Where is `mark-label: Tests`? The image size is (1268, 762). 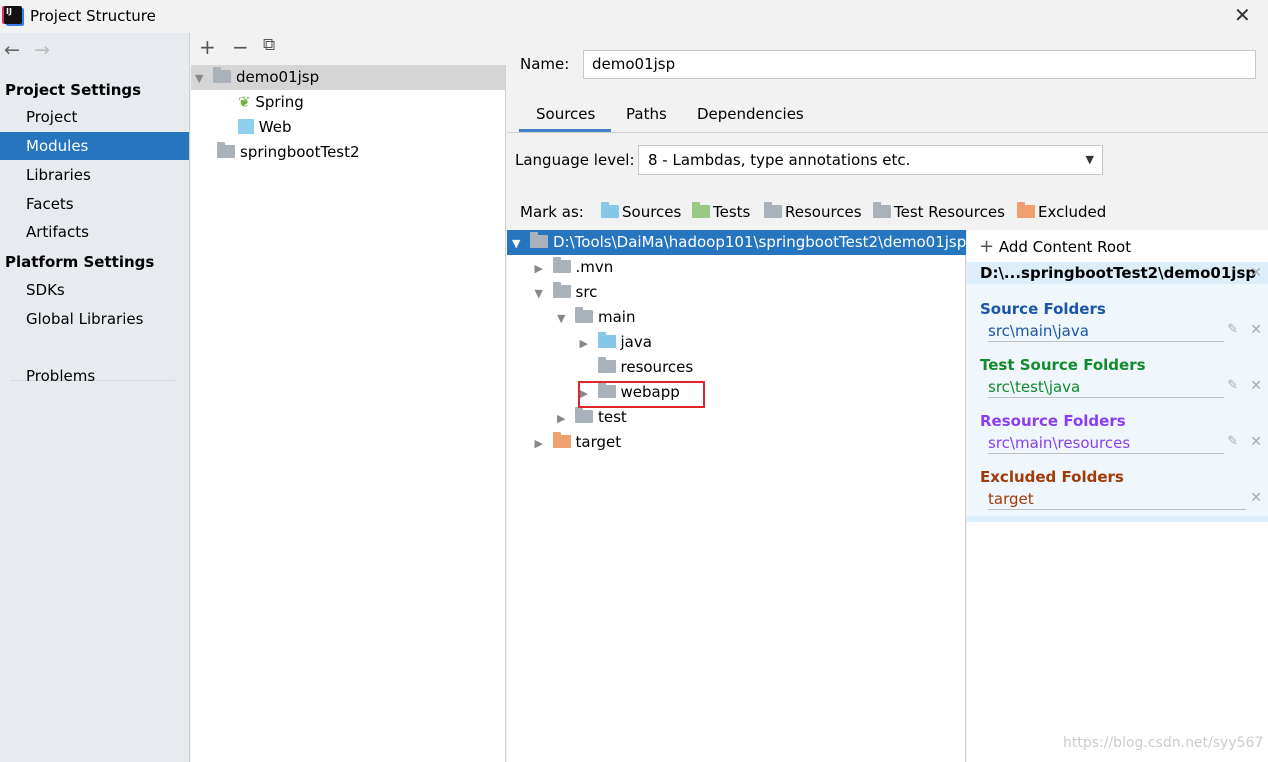
mark-label: Tests is located at coordinates (732, 212).